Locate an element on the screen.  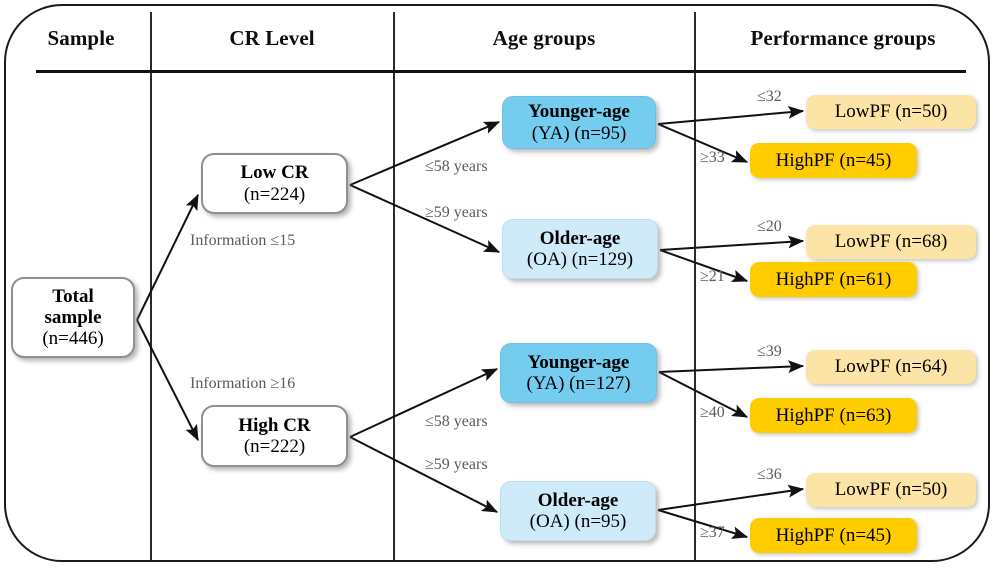
highpf-oa-low-cr-label: HighPF (n=61) is located at coordinates (833, 279).